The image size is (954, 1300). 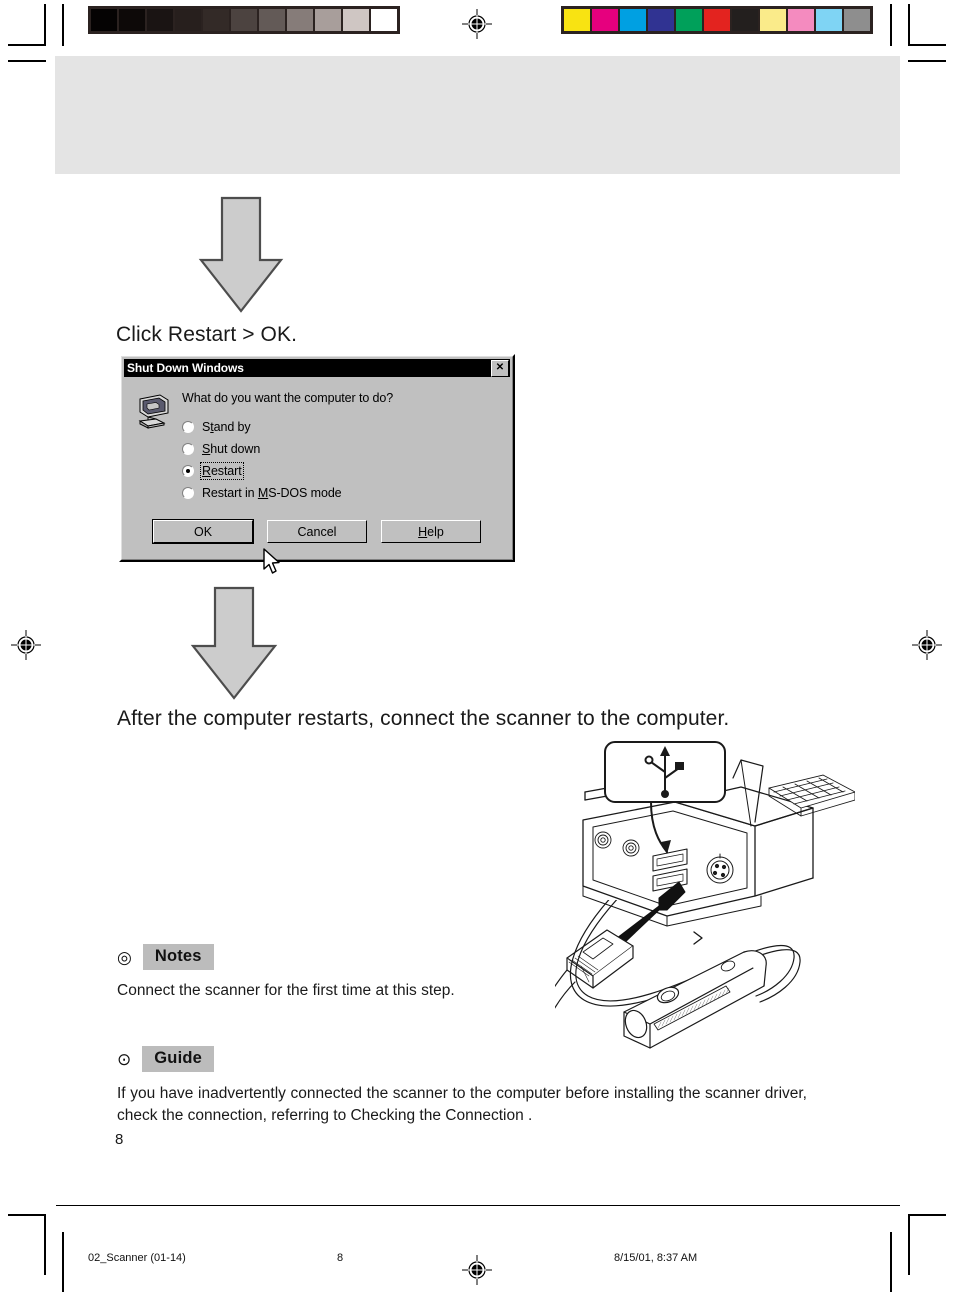 I want to click on scanner-device-illustration, so click(x=703, y=989).